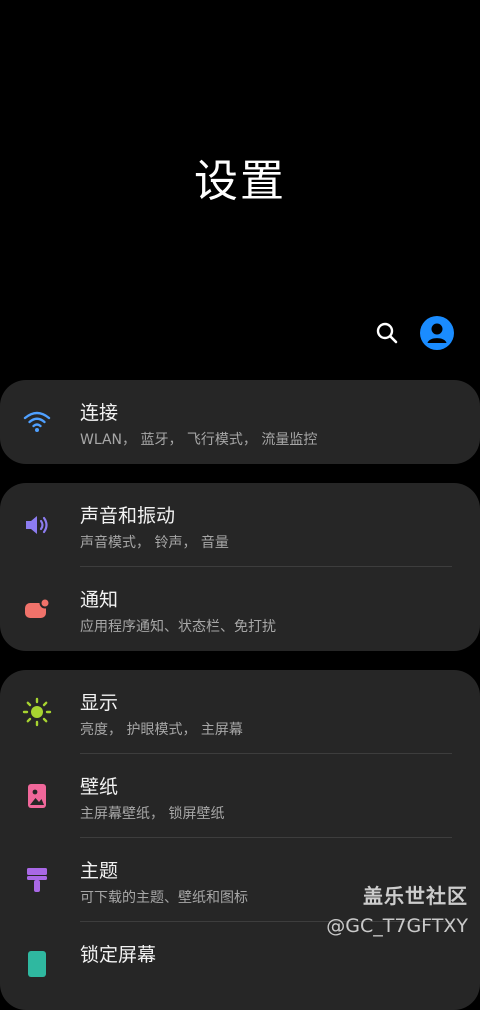  Describe the element at coordinates (397, 926) in the screenshot. I see `watermark-handle: @GC_T7GFTXY` at that location.